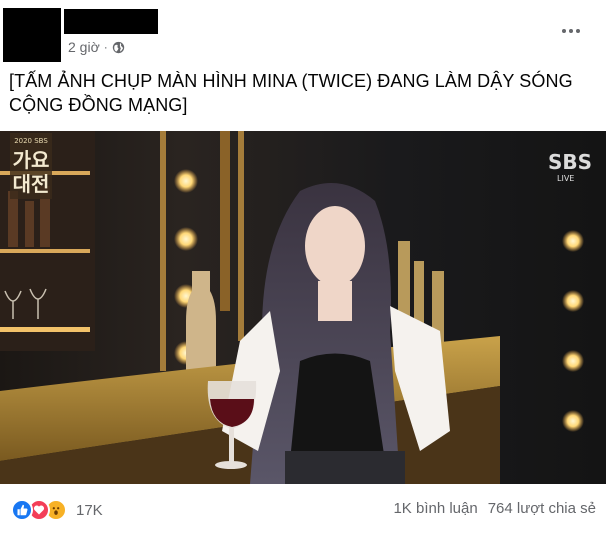 The height and width of the screenshot is (536, 606). Describe the element at coordinates (570, 162) in the screenshot. I see `broadcaster-logo: SBS` at that location.